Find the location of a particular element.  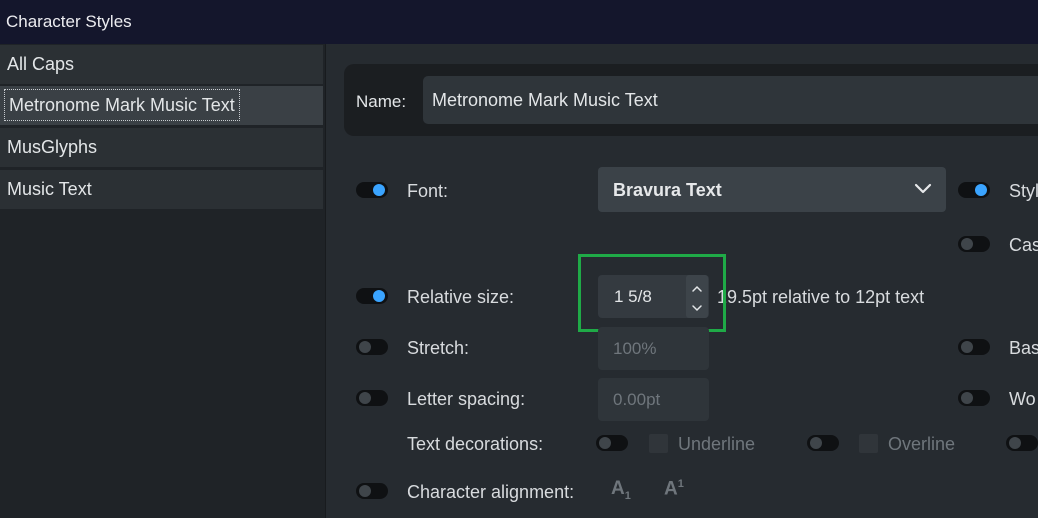

name-panel: Name: is located at coordinates (691, 100).